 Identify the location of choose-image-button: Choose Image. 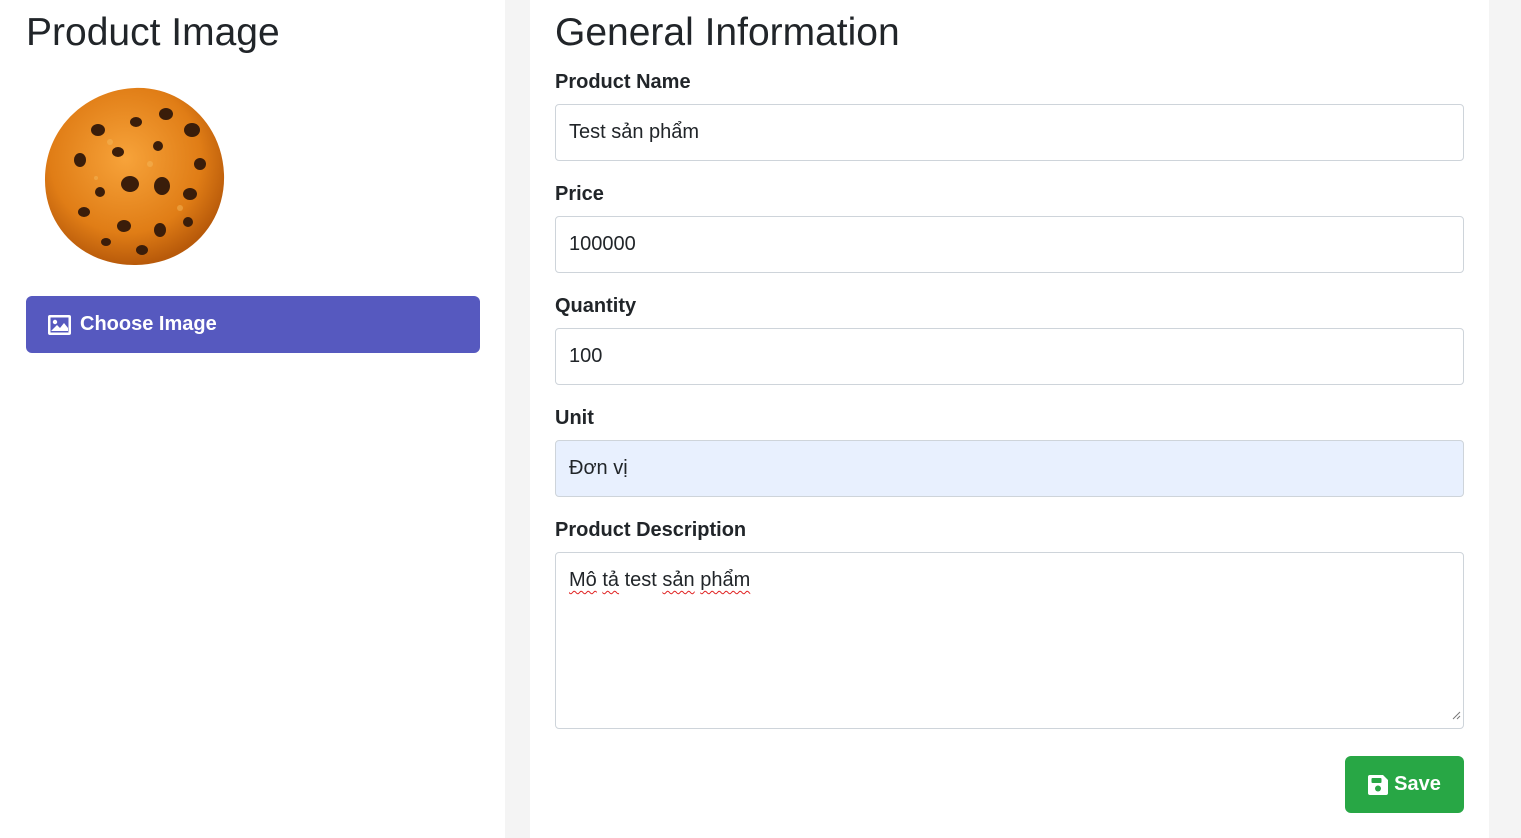
(253, 324).